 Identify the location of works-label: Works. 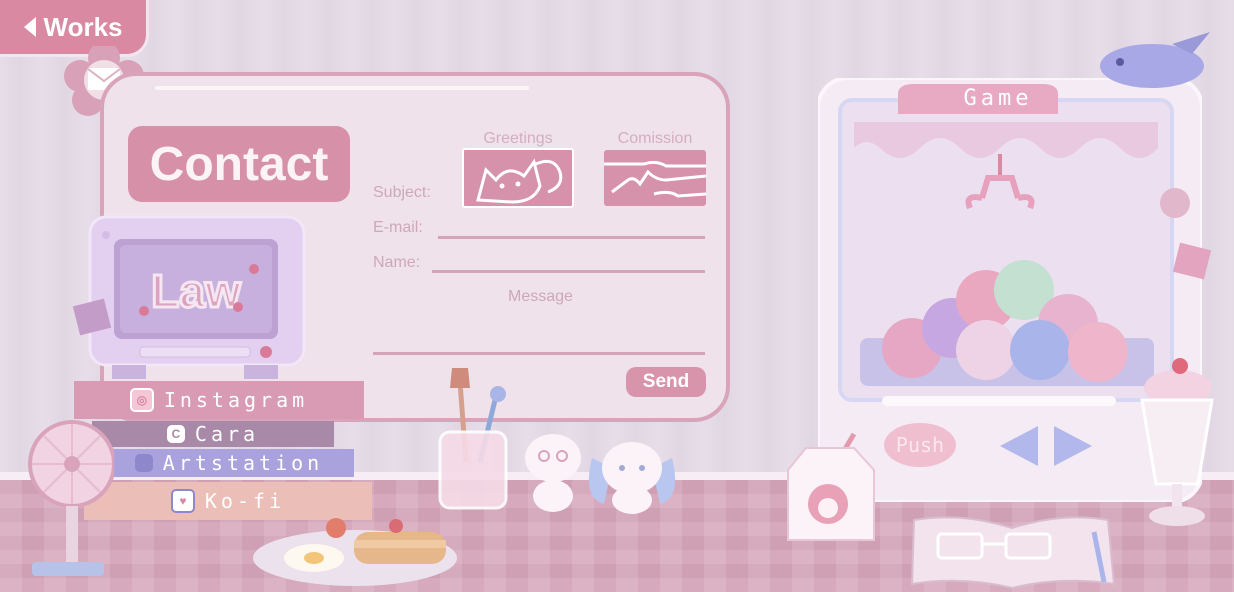
(83, 26).